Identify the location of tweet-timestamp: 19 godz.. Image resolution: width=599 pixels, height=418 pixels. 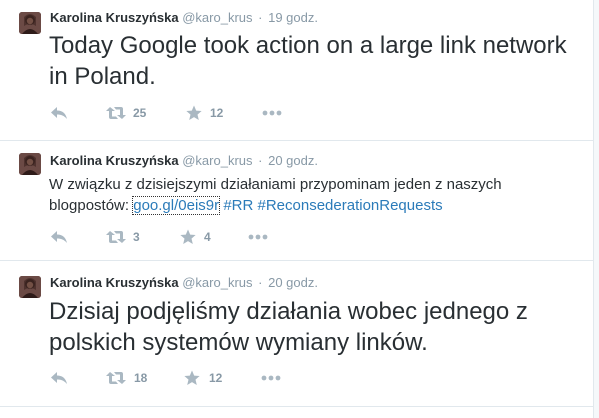
(293, 17).